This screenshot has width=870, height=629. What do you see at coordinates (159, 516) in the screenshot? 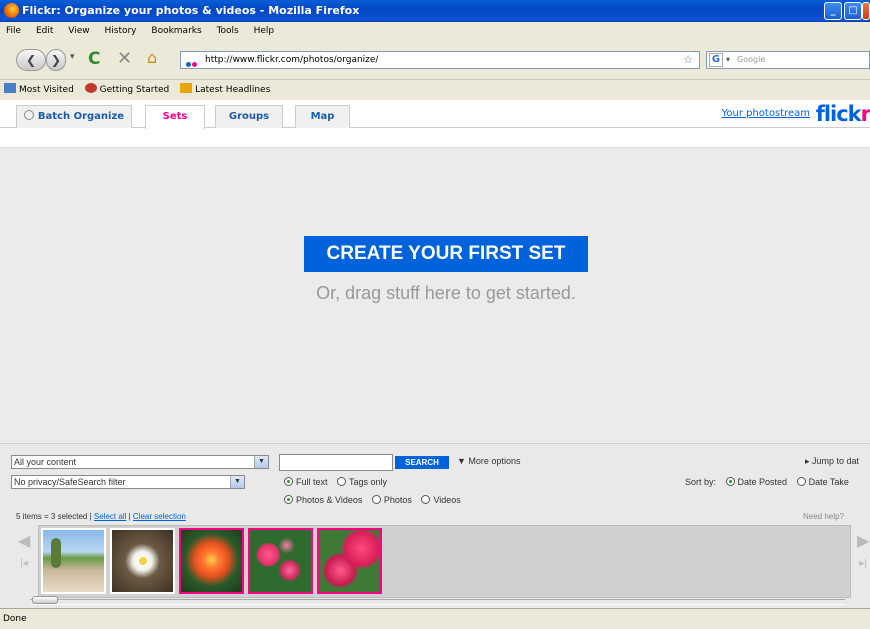
I see `clear-selection-link: Clear selection` at bounding box center [159, 516].